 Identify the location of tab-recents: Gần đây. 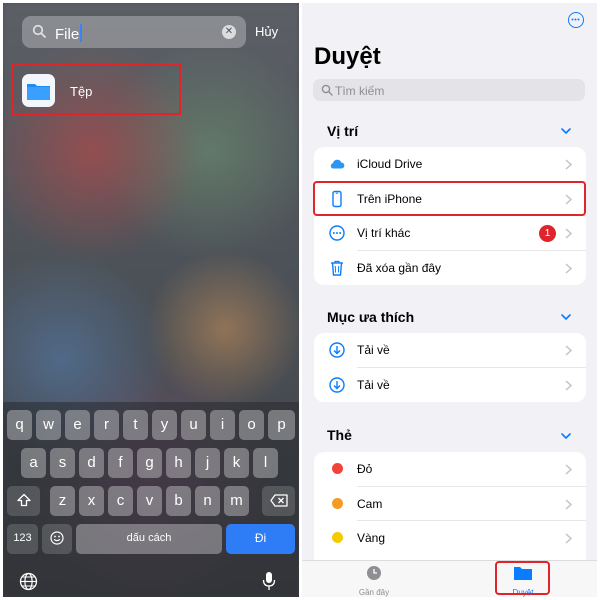
(374, 581).